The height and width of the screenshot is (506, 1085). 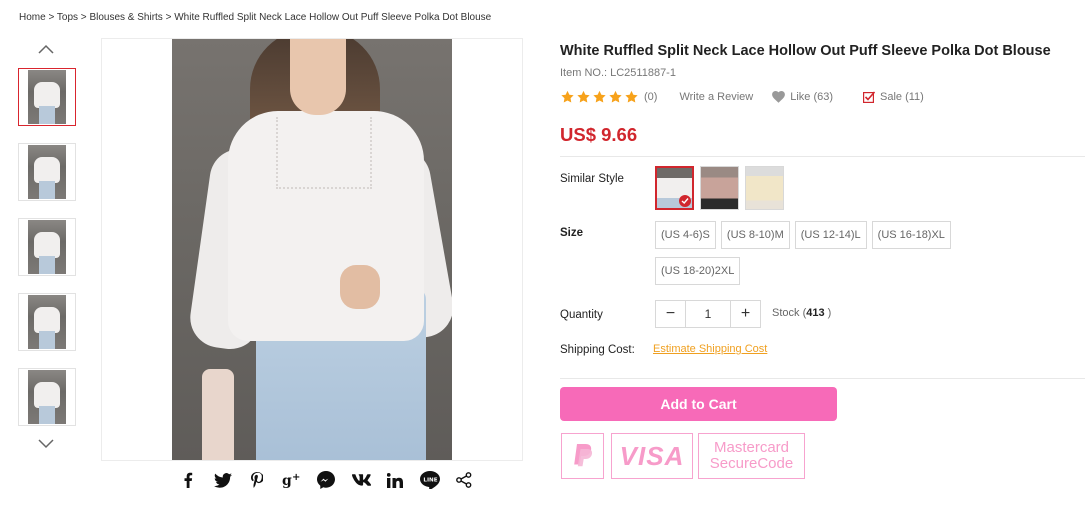 I want to click on pinterest-icon, so click(x=257, y=480).